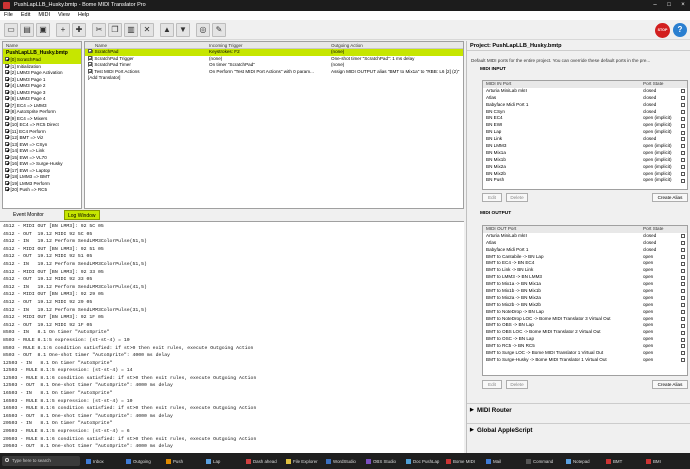  I want to click on tab-event-monitor: Event Monitor, so click(28, 215).